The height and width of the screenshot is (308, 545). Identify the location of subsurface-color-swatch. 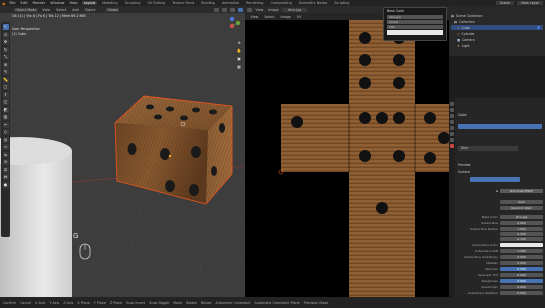
(521, 244).